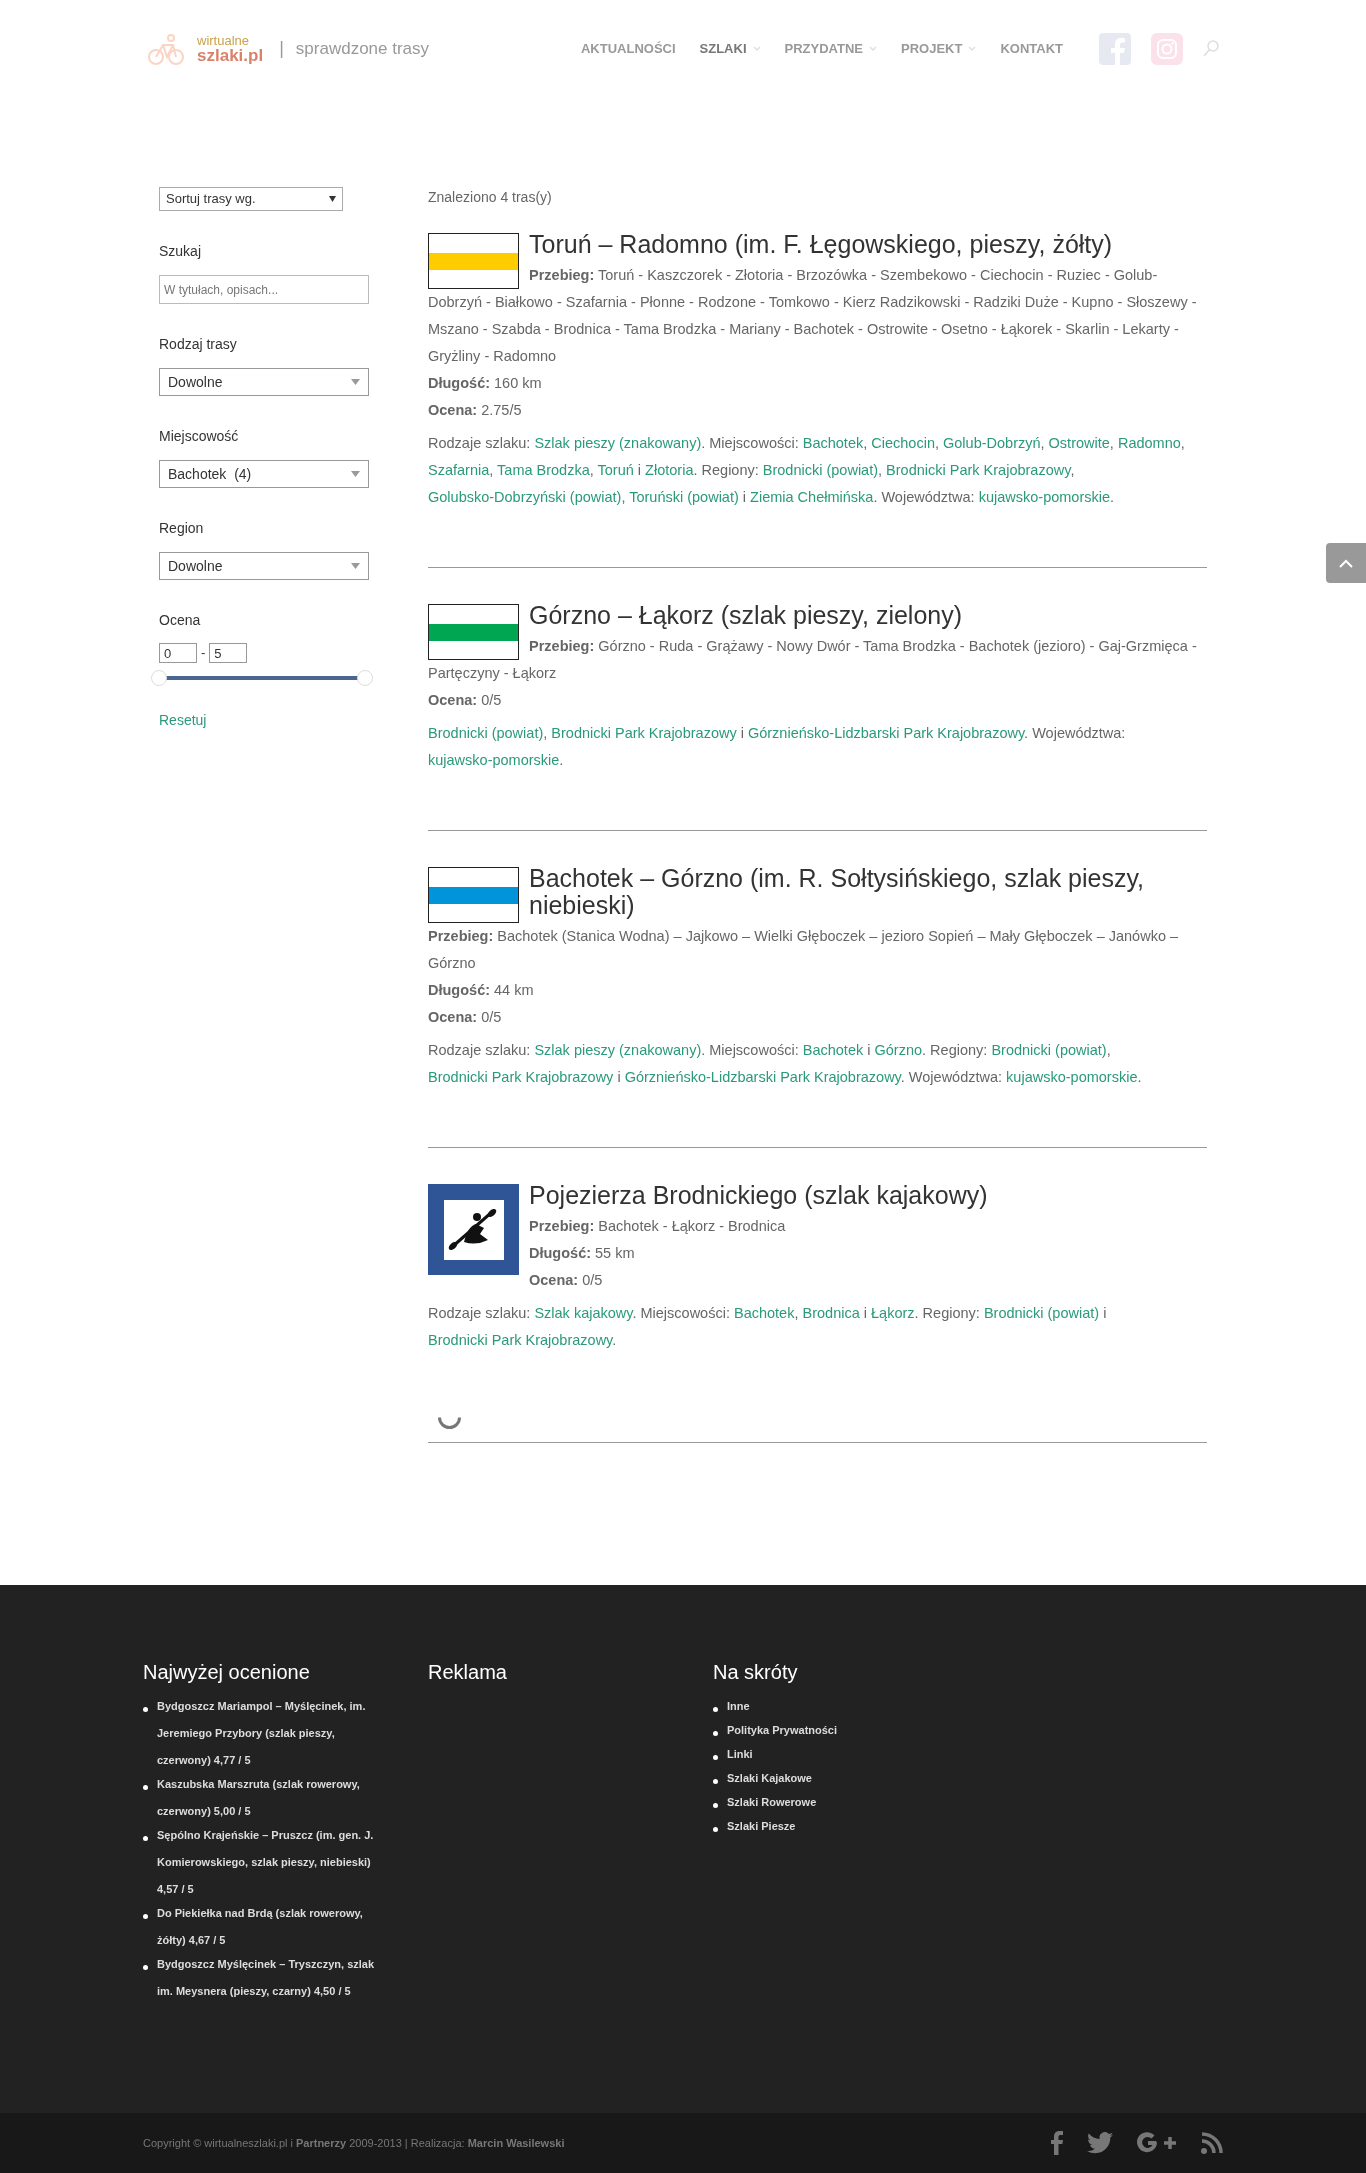 Image resolution: width=1366 pixels, height=2173 pixels. Describe the element at coordinates (817, 1324) in the screenshot. I see `route-tags: Rodzaje szlaku: Szlak kajakowy. Miejscowości: Bachotek, Brodnica i Łąkorz. Regiony: Brodnicki (powiat) i Brodnicki Park Krajobrazowy.` at that location.